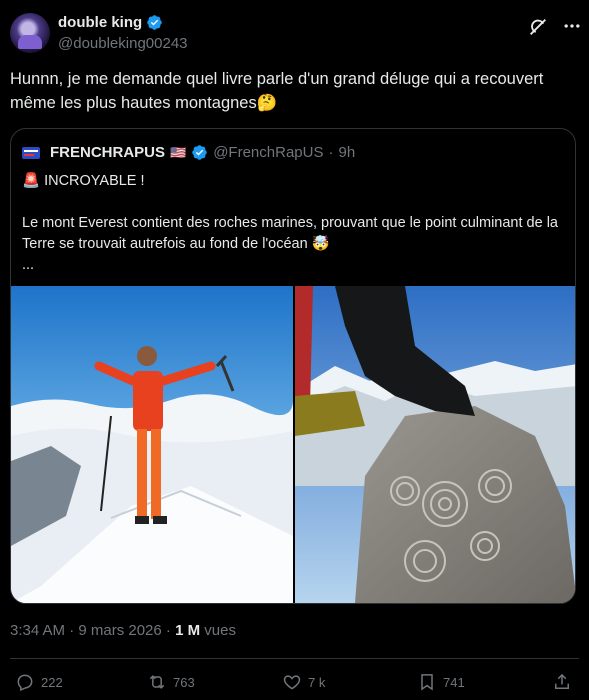 The height and width of the screenshot is (700, 589). Describe the element at coordinates (454, 682) in the screenshot. I see `bookmark-count: 741` at that location.